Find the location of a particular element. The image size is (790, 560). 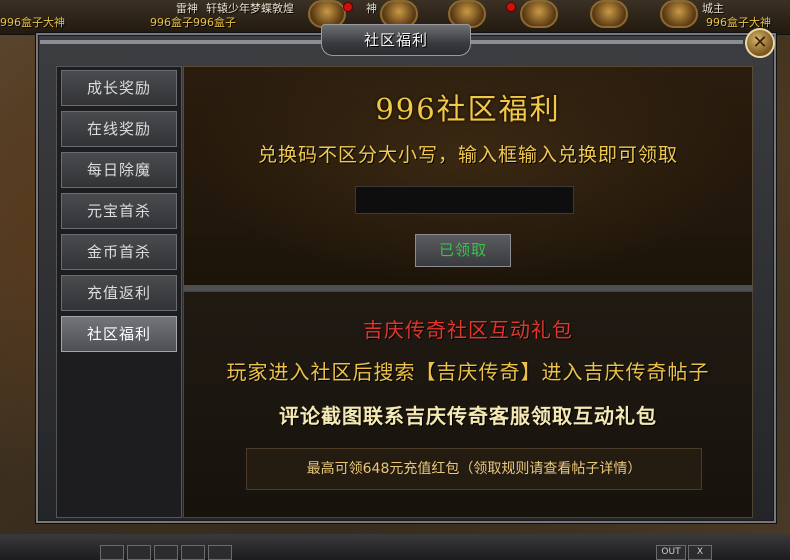

menu-item-ingot-first-kill: 元宝首杀 is located at coordinates (119, 211).